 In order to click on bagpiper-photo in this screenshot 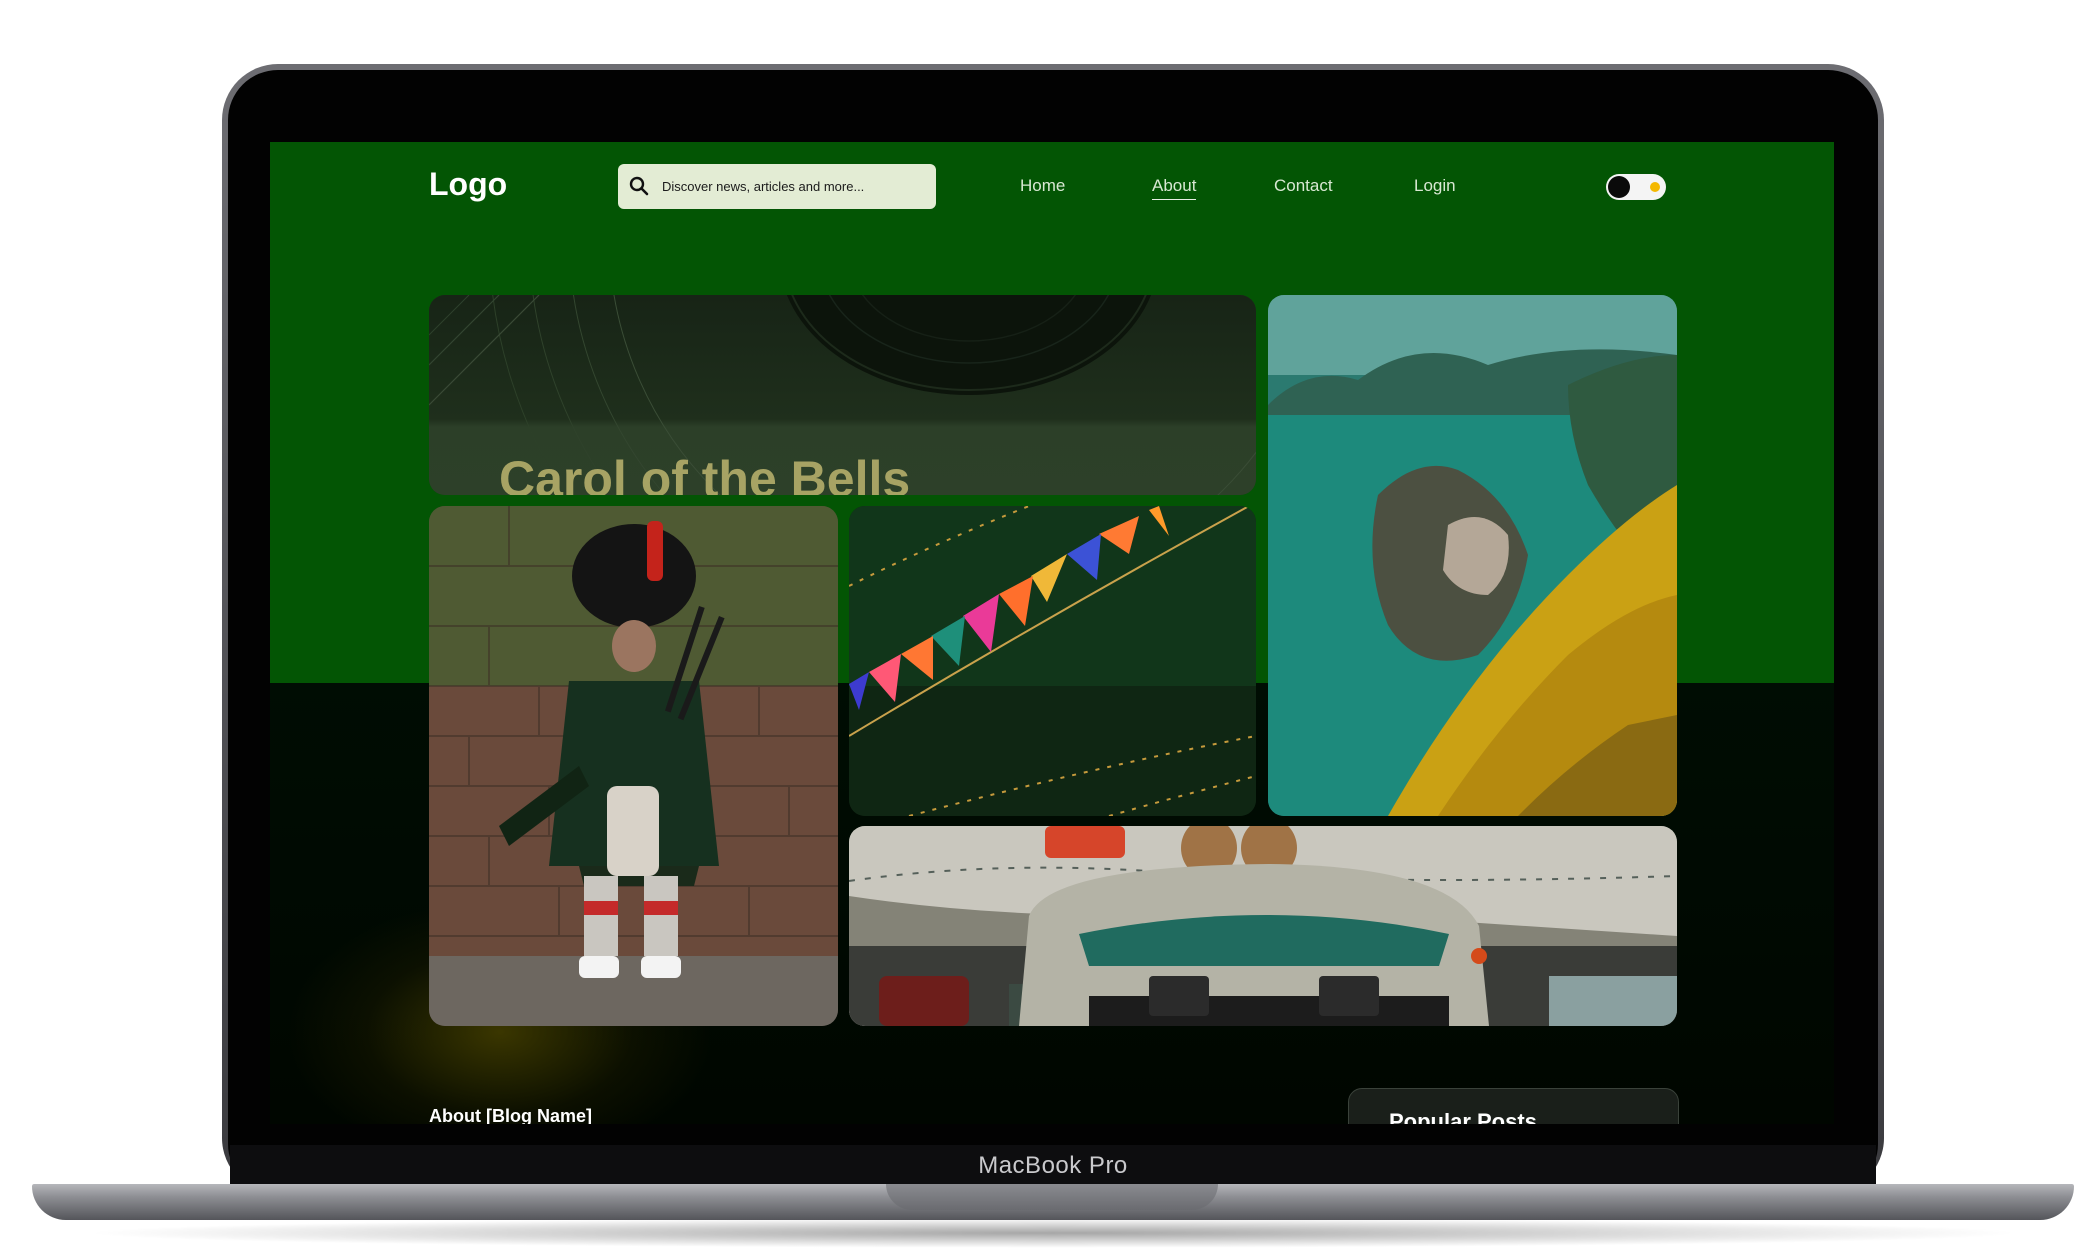, I will do `click(633, 766)`.